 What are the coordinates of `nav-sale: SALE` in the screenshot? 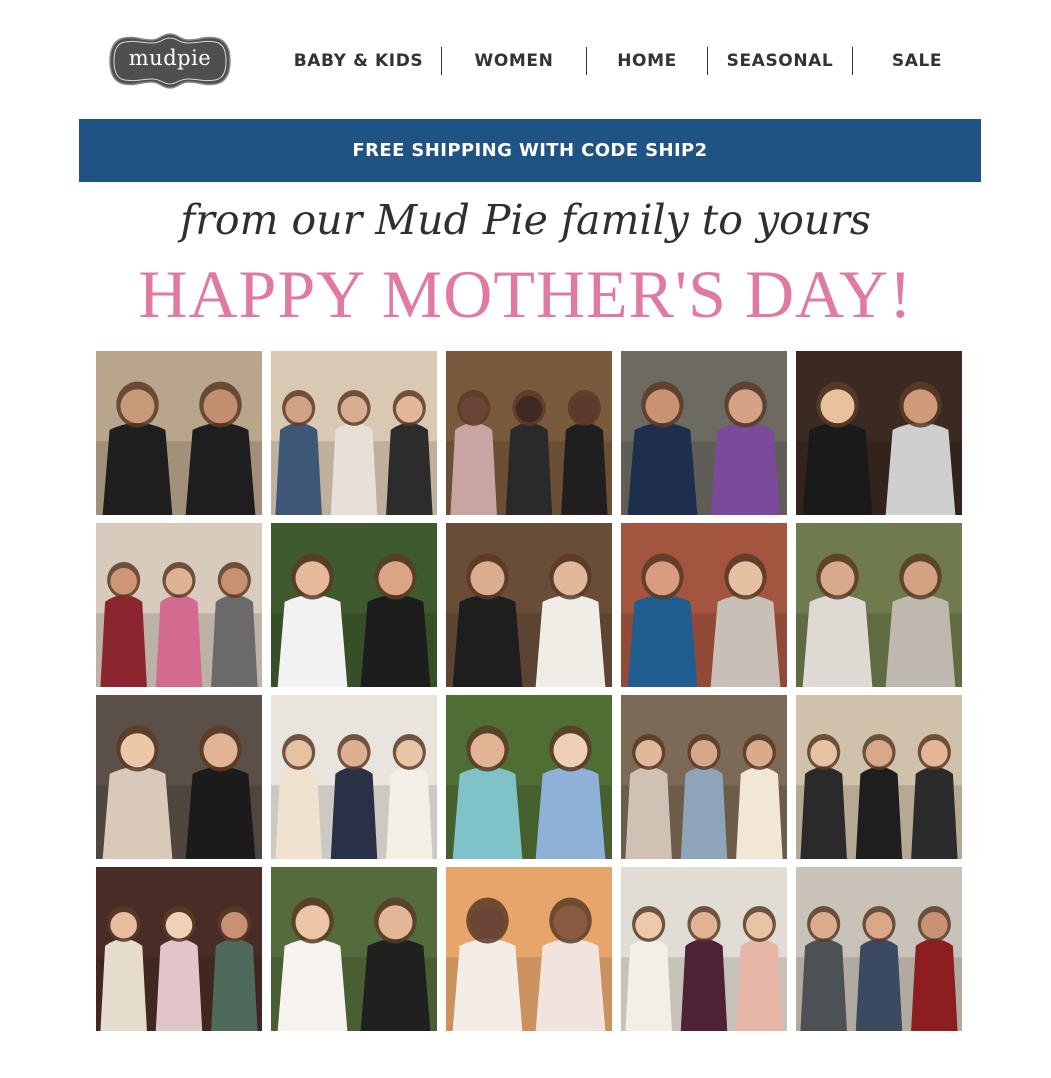 It's located at (917, 61).